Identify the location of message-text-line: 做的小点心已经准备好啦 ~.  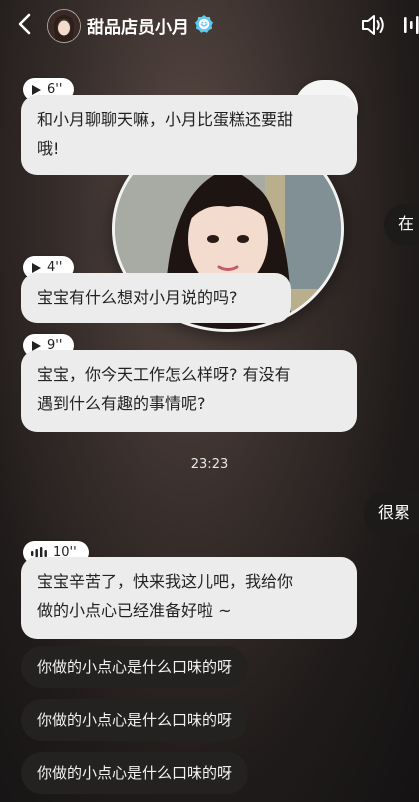
(134, 610).